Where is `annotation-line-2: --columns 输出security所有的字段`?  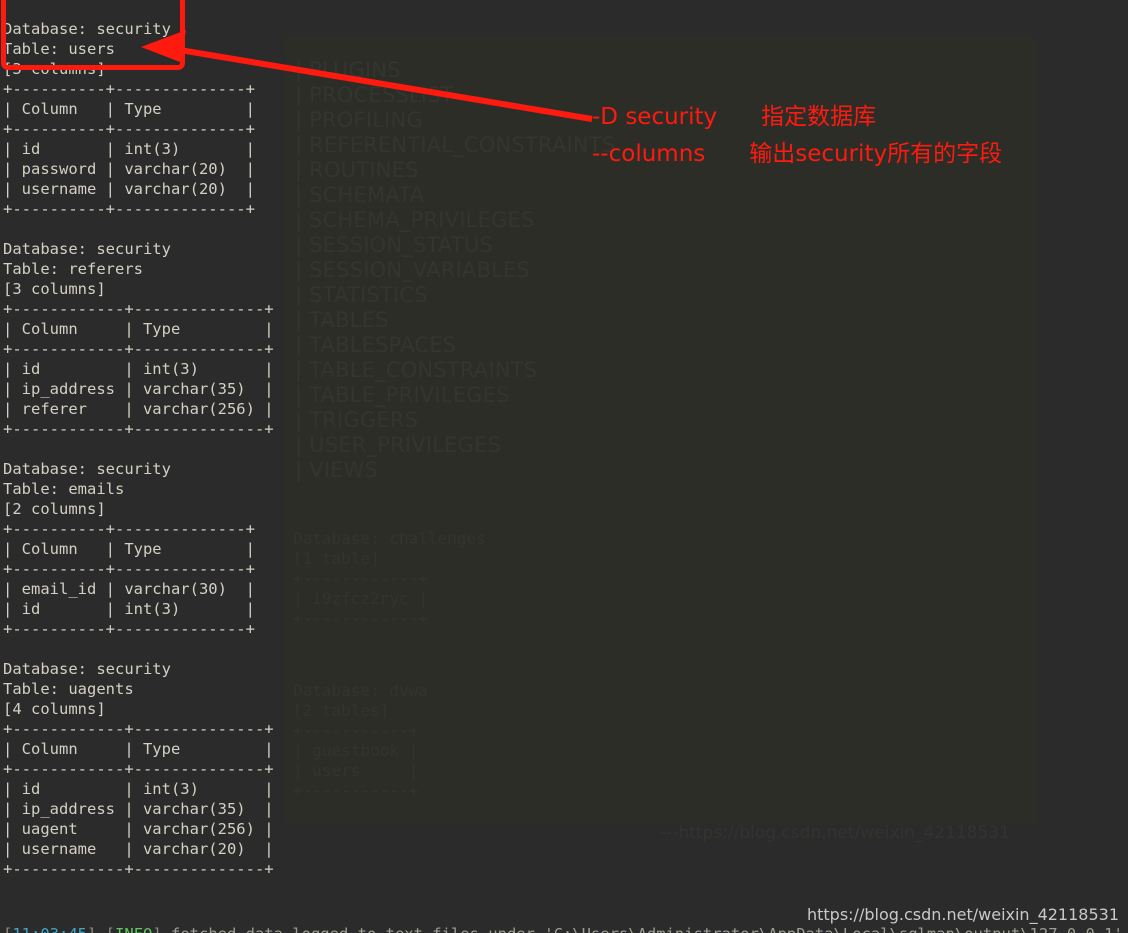 annotation-line-2: --columns 输出security所有的字段 is located at coordinates (797, 151).